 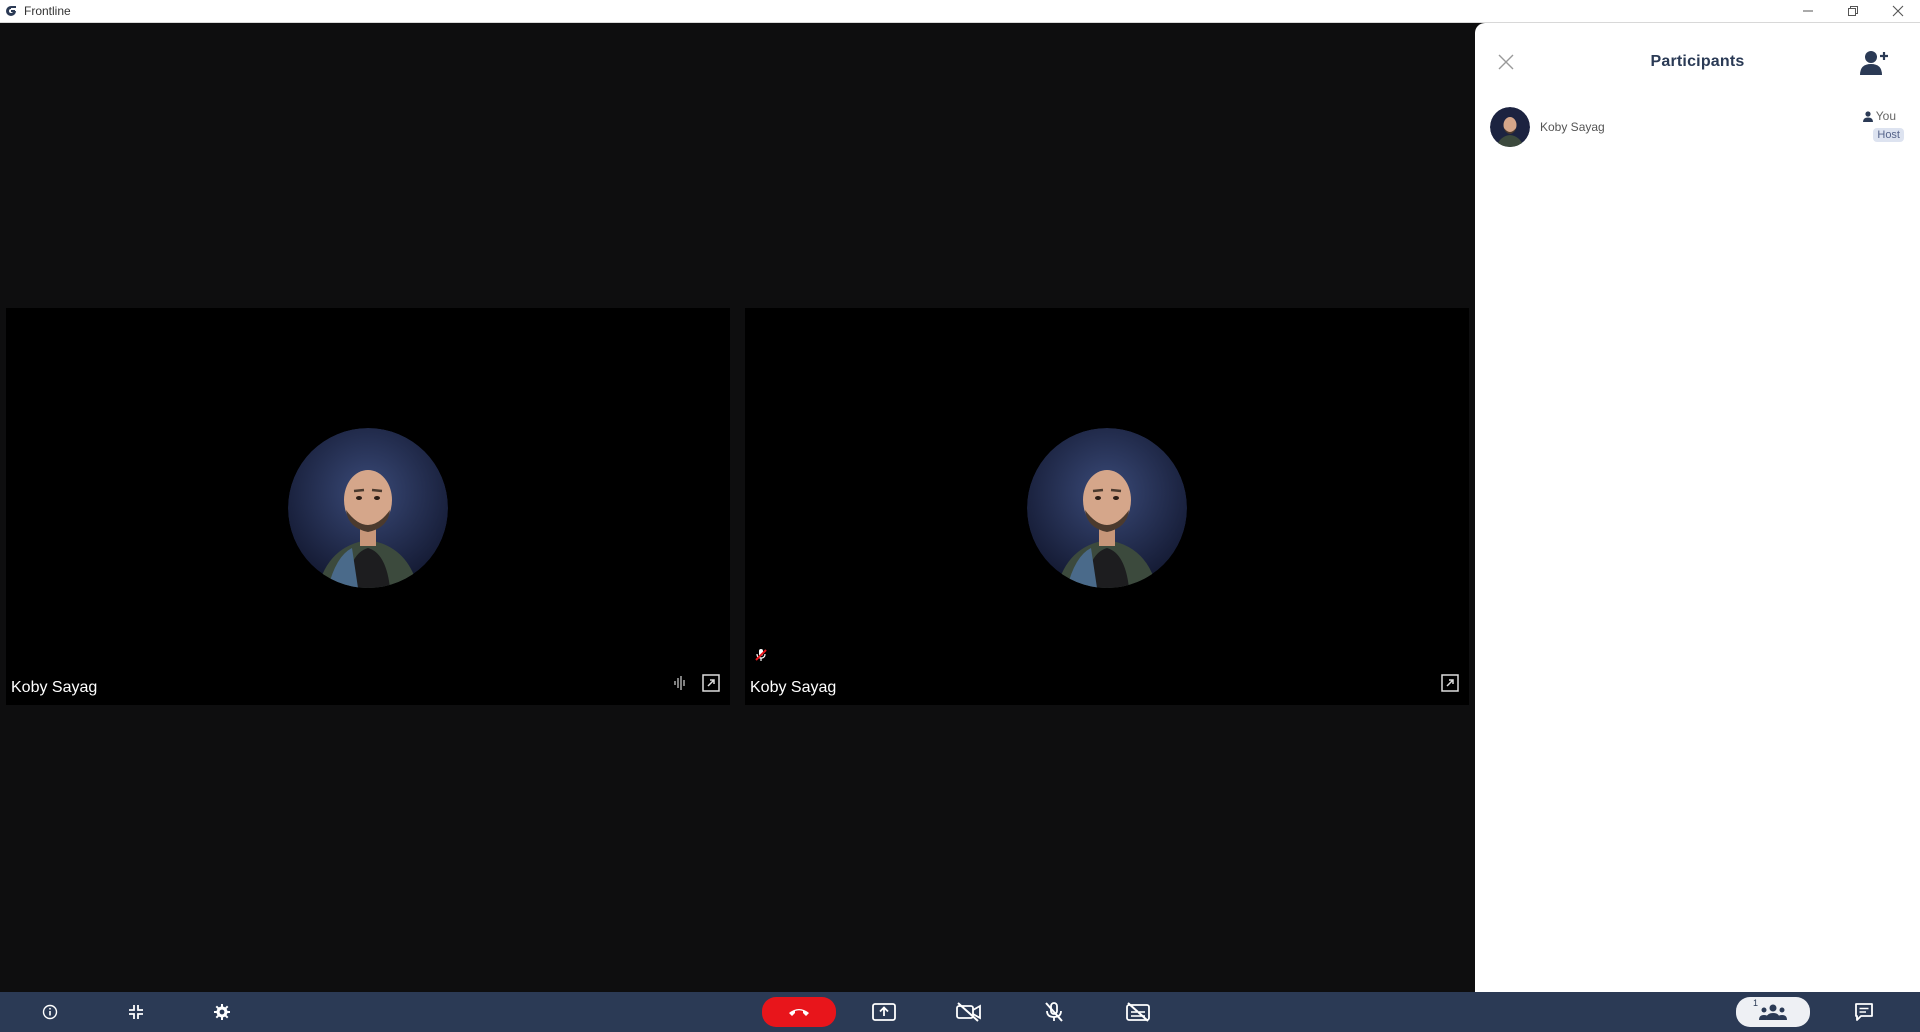 I want to click on add-user-icon, so click(x=1874, y=63).